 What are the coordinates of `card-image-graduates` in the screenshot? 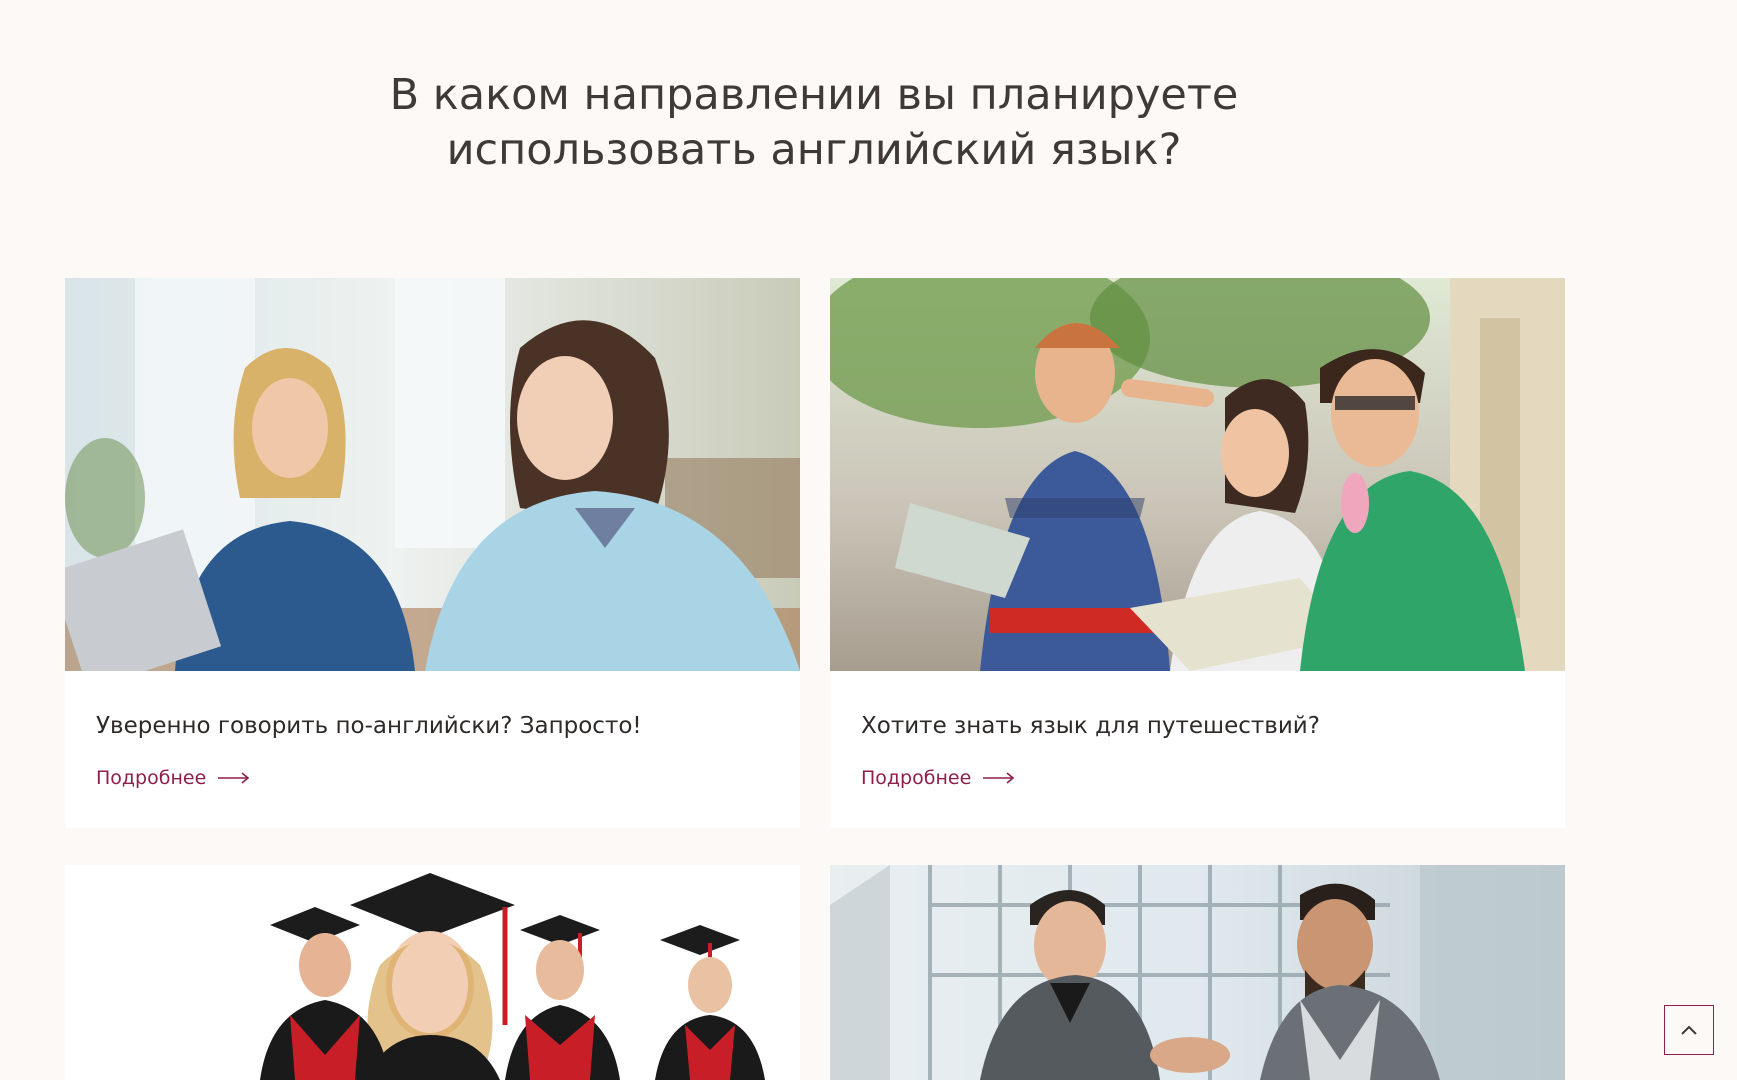 It's located at (432, 972).